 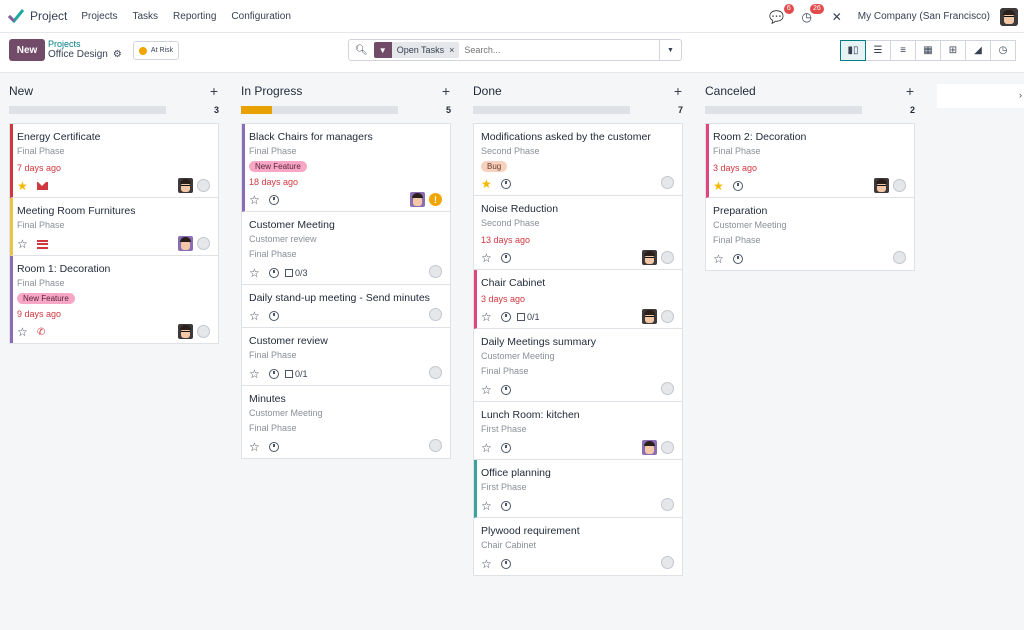 I want to click on company-switcher: My Company (San Francisco), so click(x=924, y=16).